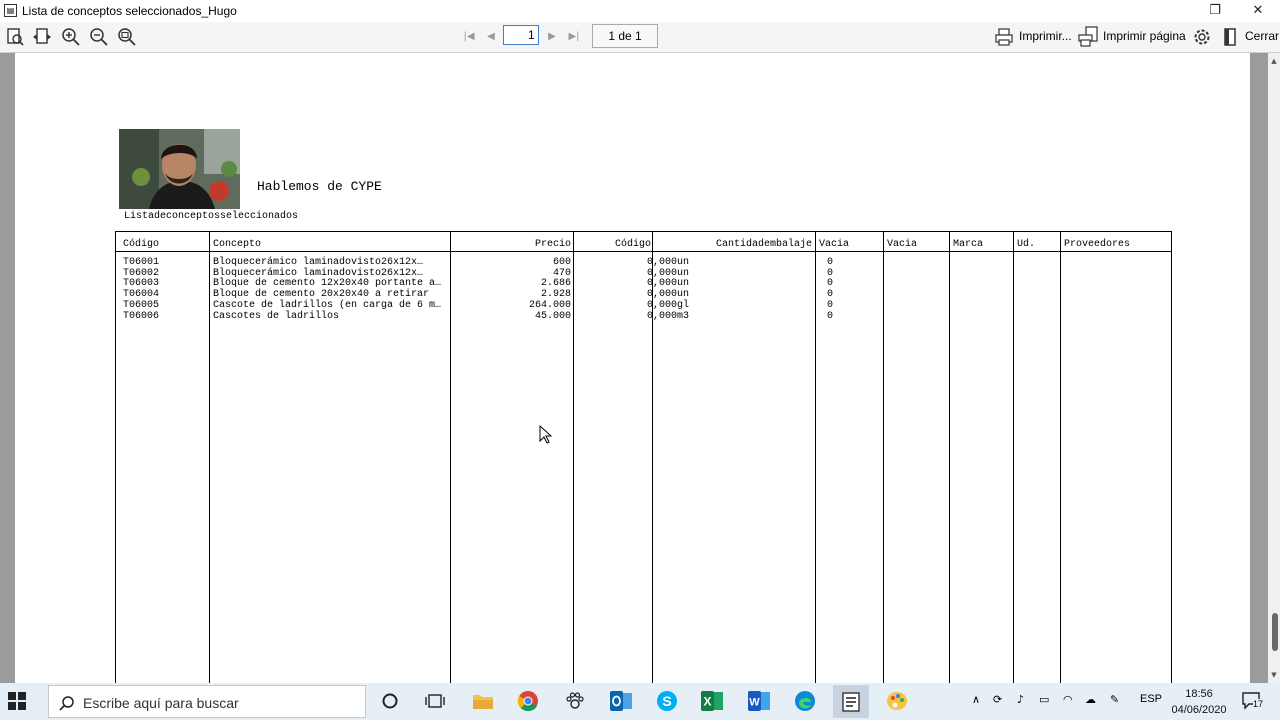 This screenshot has width=1280, height=720. I want to click on scroll-down-icon: ▼, so click(1274, 675).